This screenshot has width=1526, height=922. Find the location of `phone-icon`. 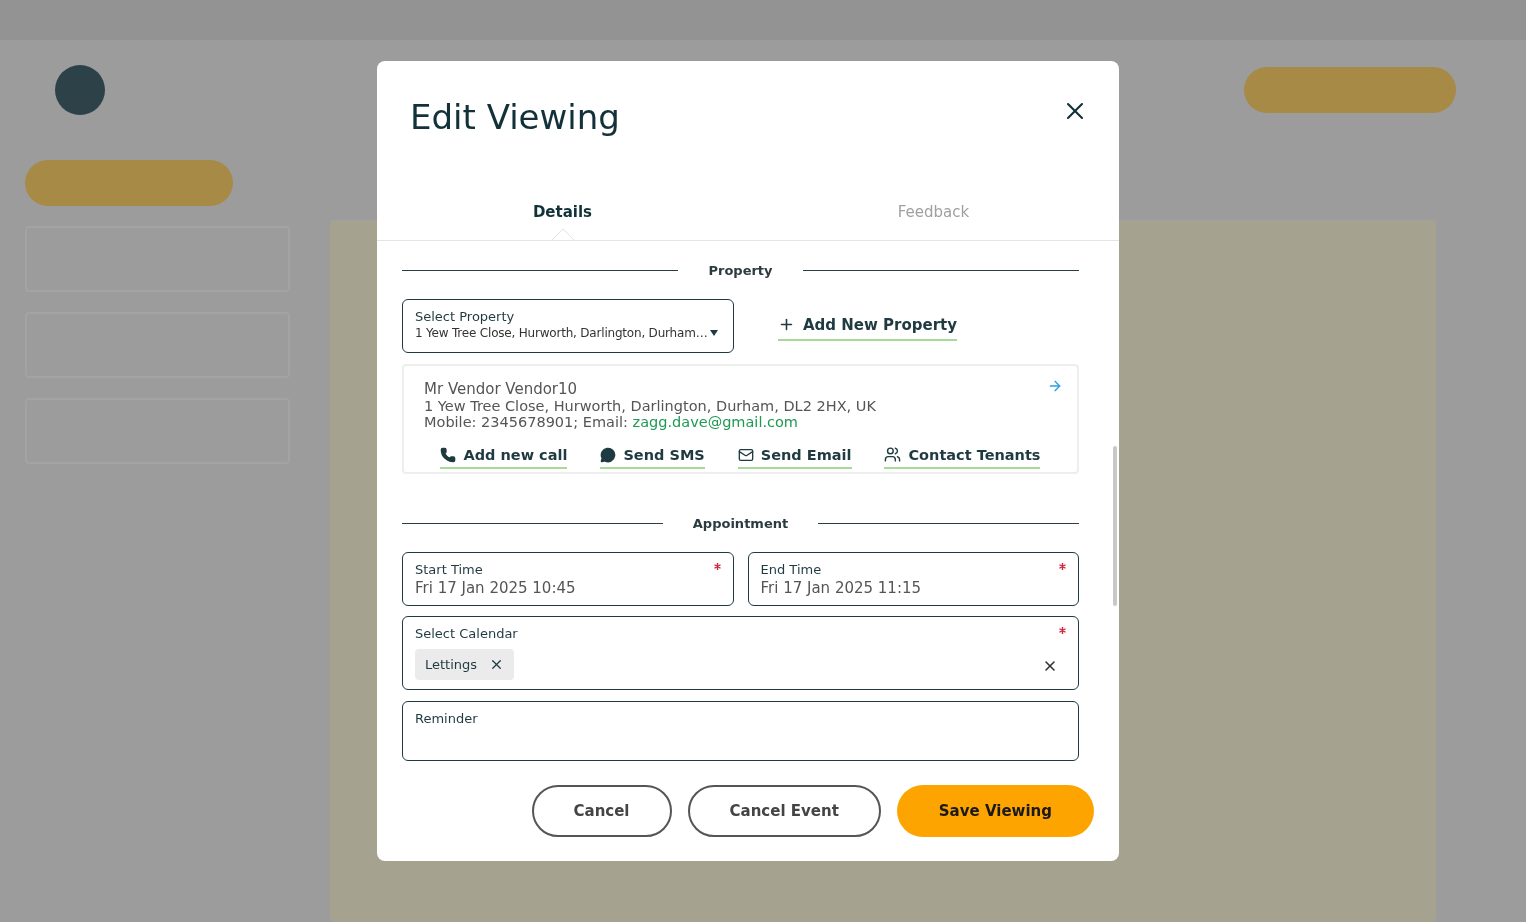

phone-icon is located at coordinates (448, 454).